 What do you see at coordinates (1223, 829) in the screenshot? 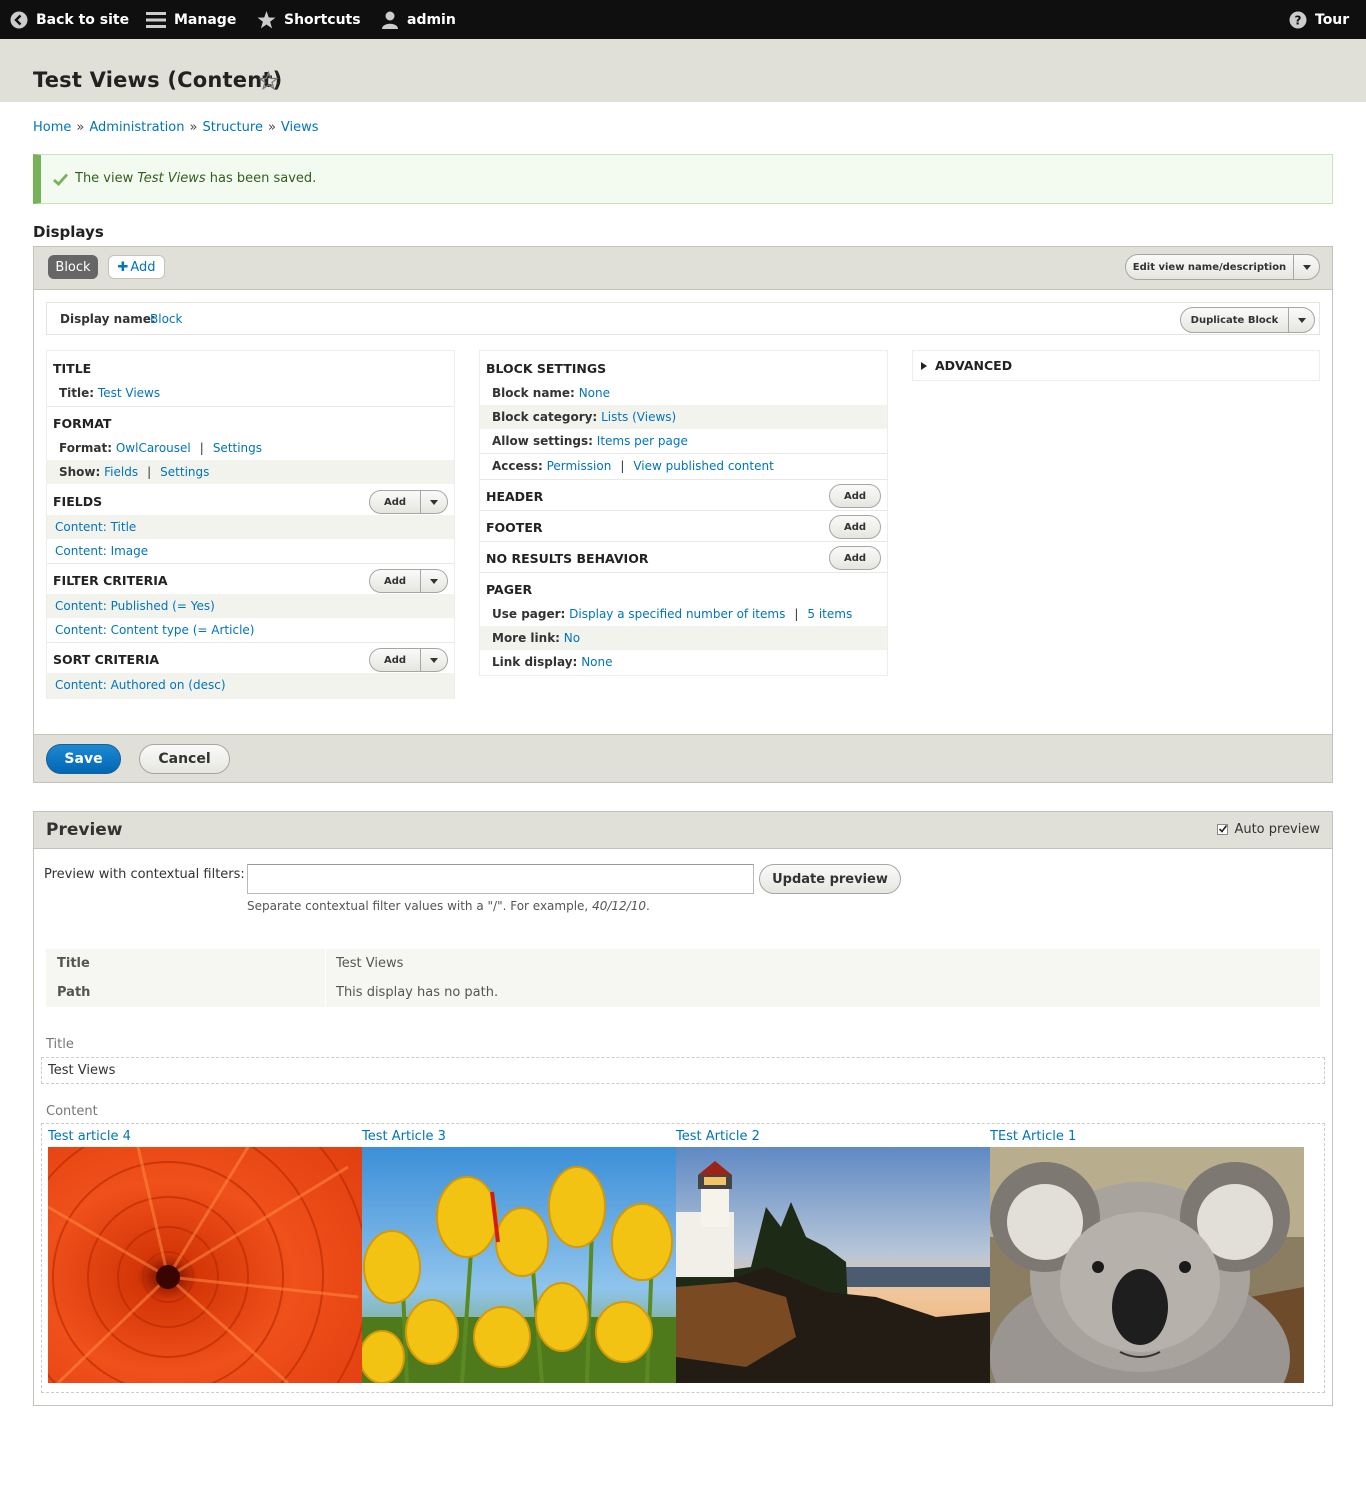
I see `auto-preview-checkbox` at bounding box center [1223, 829].